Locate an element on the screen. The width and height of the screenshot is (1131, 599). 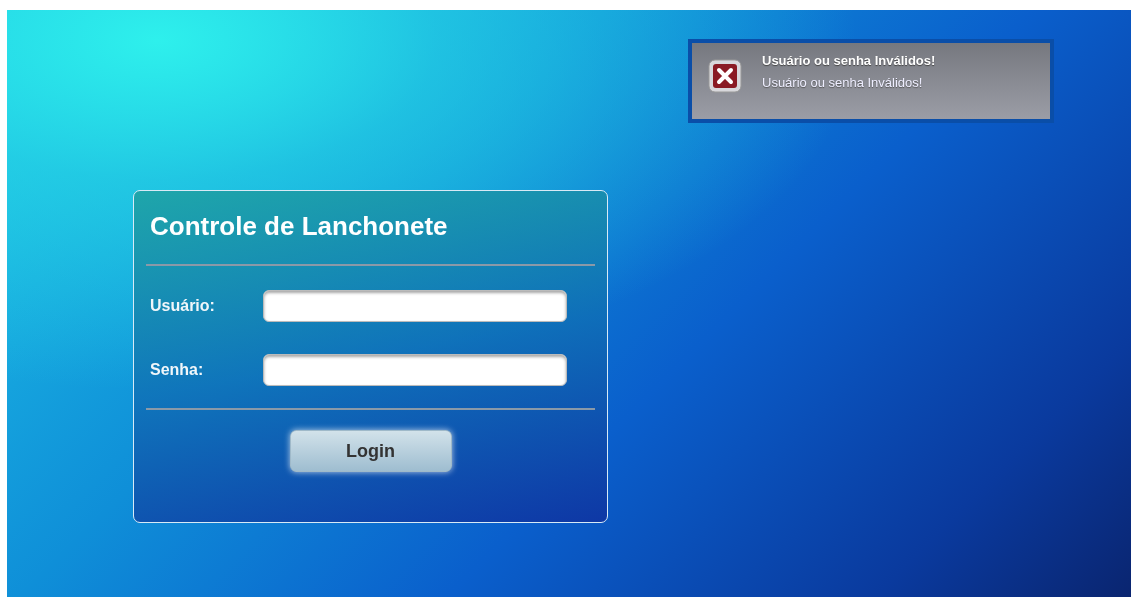
error-icon is located at coordinates (725, 76).